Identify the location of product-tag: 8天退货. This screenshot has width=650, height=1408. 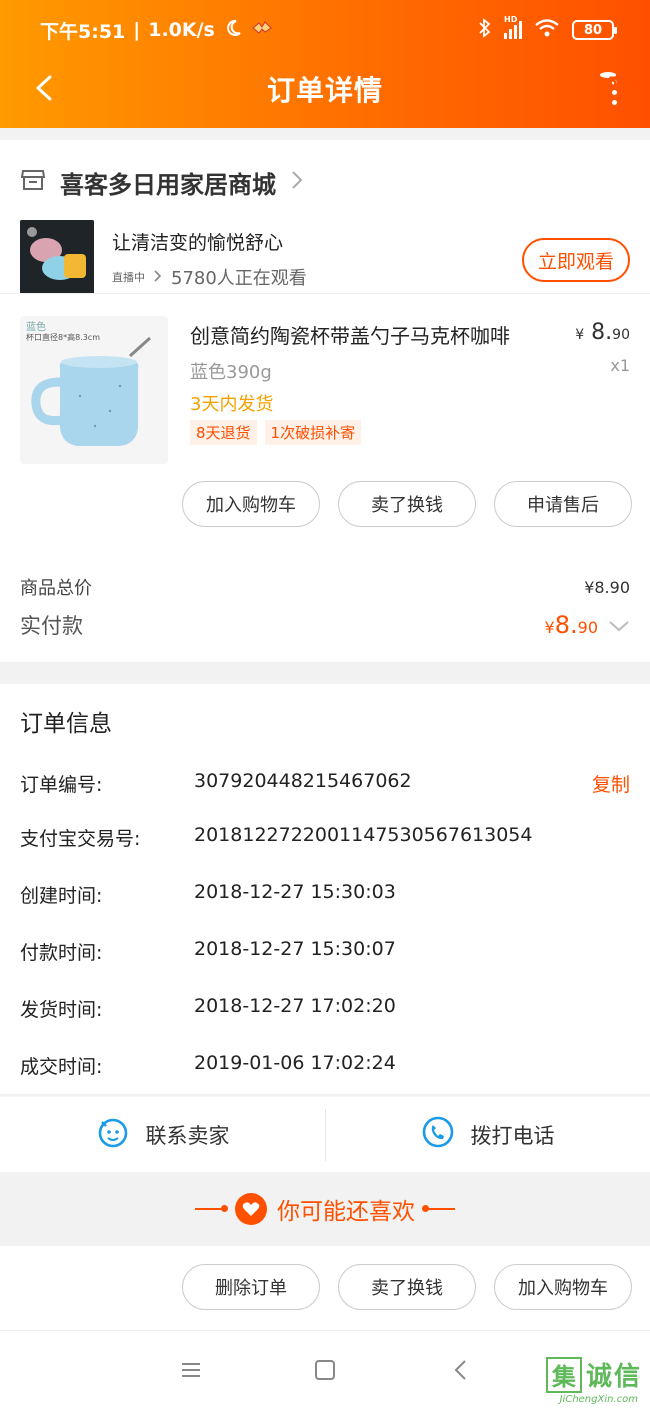
(223, 432).